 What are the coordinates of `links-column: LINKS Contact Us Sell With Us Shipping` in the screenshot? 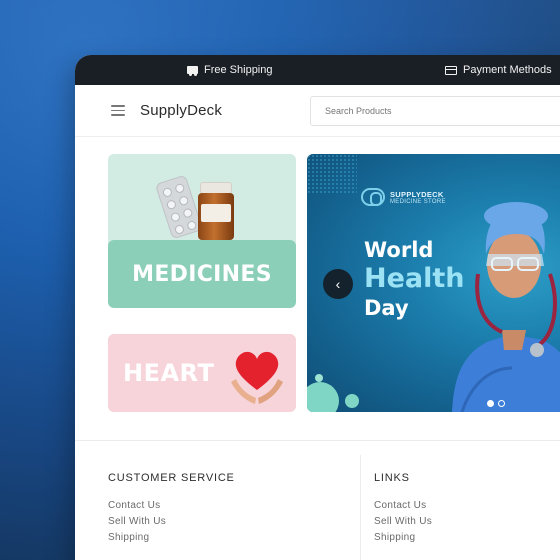 It's located at (403, 510).